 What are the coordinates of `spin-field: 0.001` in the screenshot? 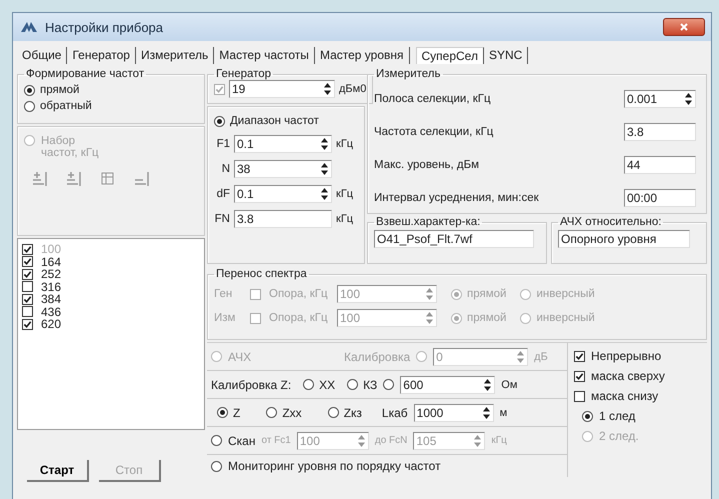 It's located at (660, 99).